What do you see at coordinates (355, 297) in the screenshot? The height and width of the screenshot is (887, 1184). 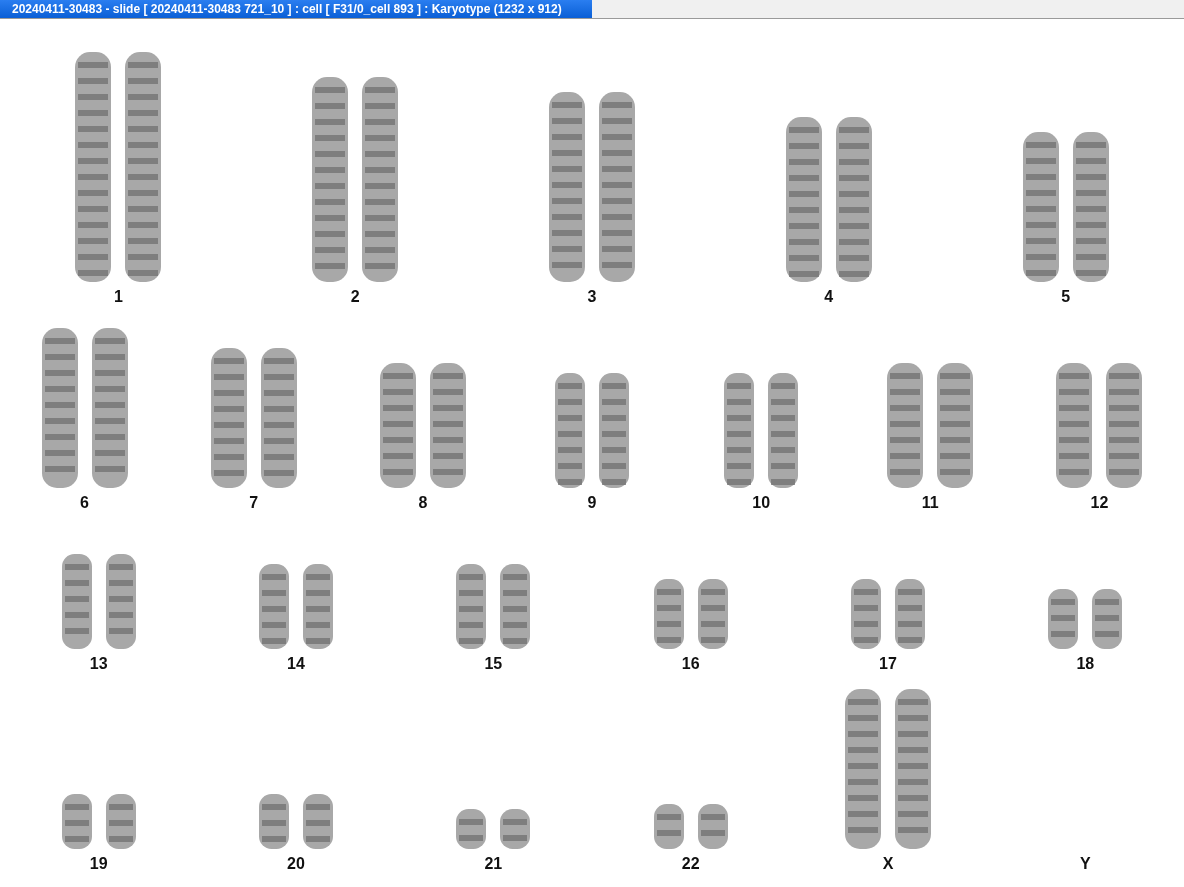 I see `chromosome-label: 2` at bounding box center [355, 297].